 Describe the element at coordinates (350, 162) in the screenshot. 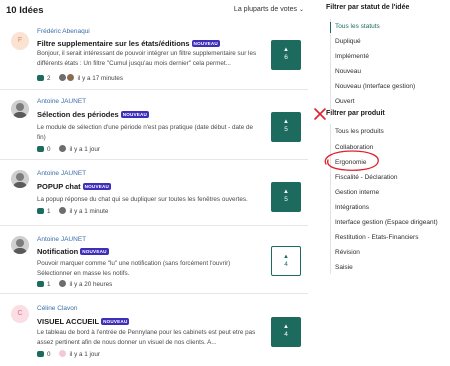

I see `product-filter-ergonomie: Ergonomie` at that location.